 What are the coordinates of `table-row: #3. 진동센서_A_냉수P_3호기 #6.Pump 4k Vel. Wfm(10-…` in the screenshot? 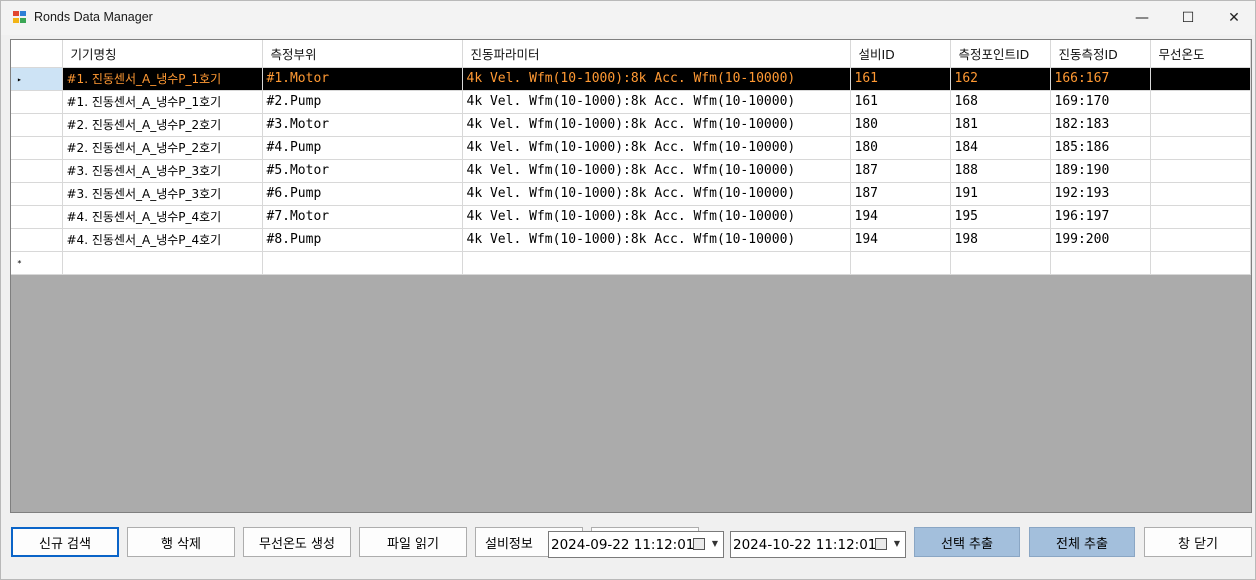 It's located at (631, 194).